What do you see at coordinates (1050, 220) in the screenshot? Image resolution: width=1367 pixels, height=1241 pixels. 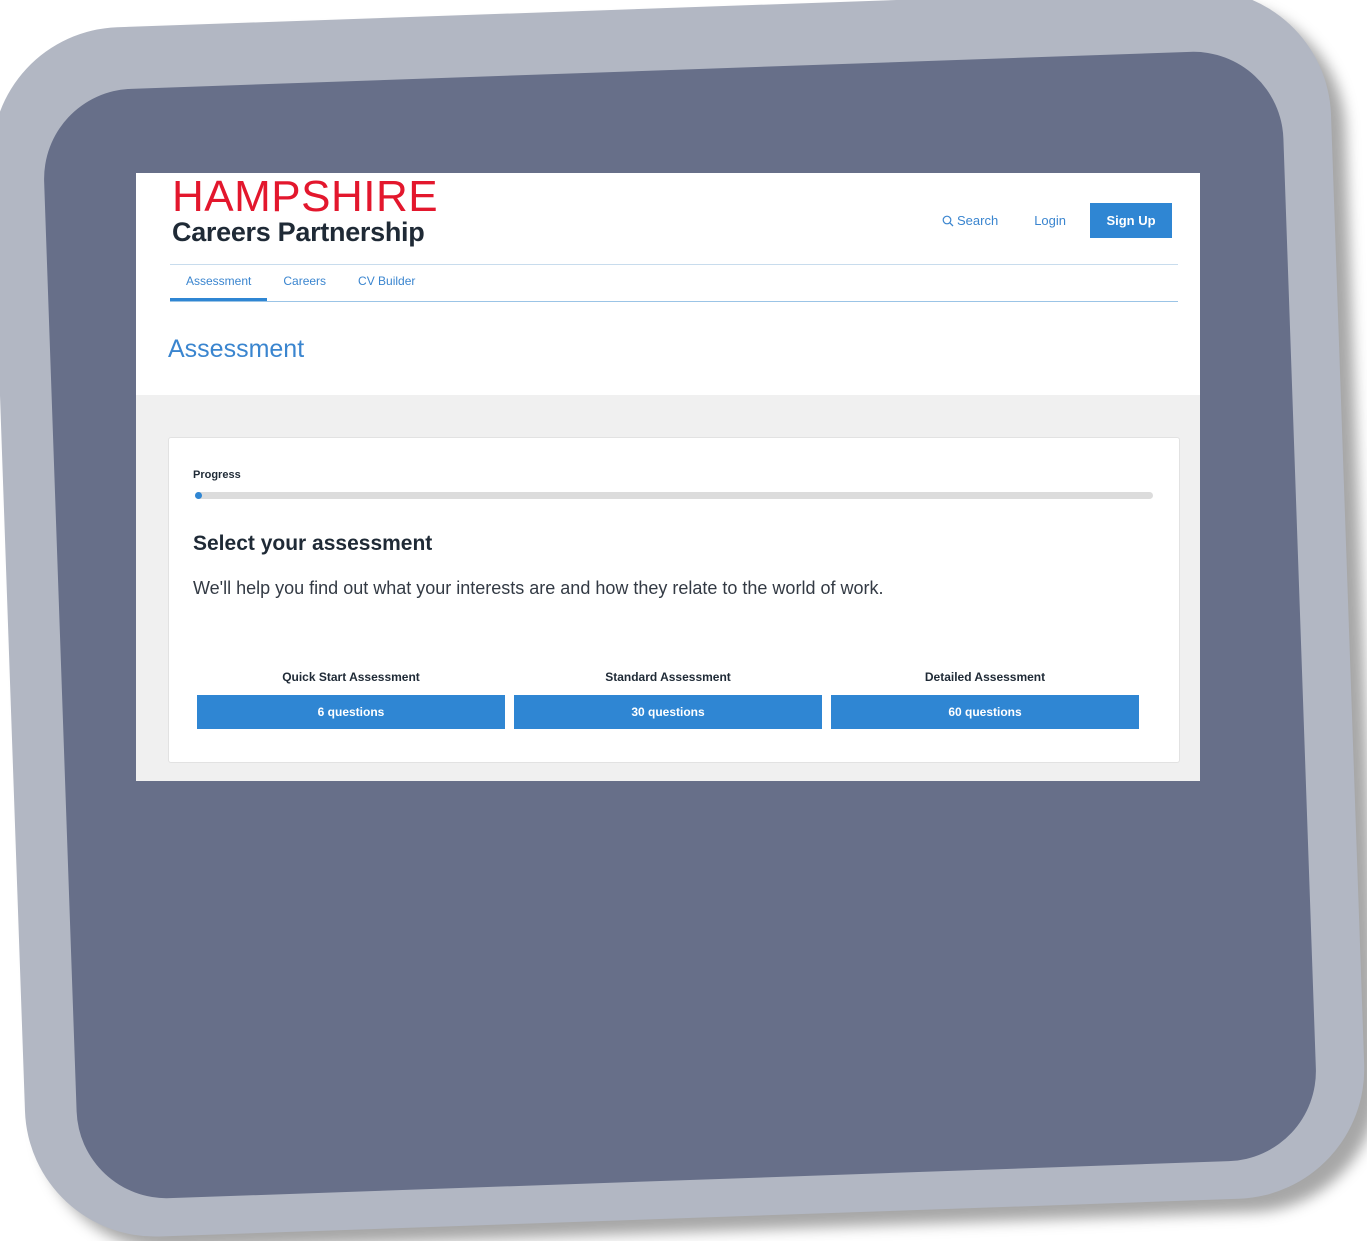 I see `login-link: Login` at bounding box center [1050, 220].